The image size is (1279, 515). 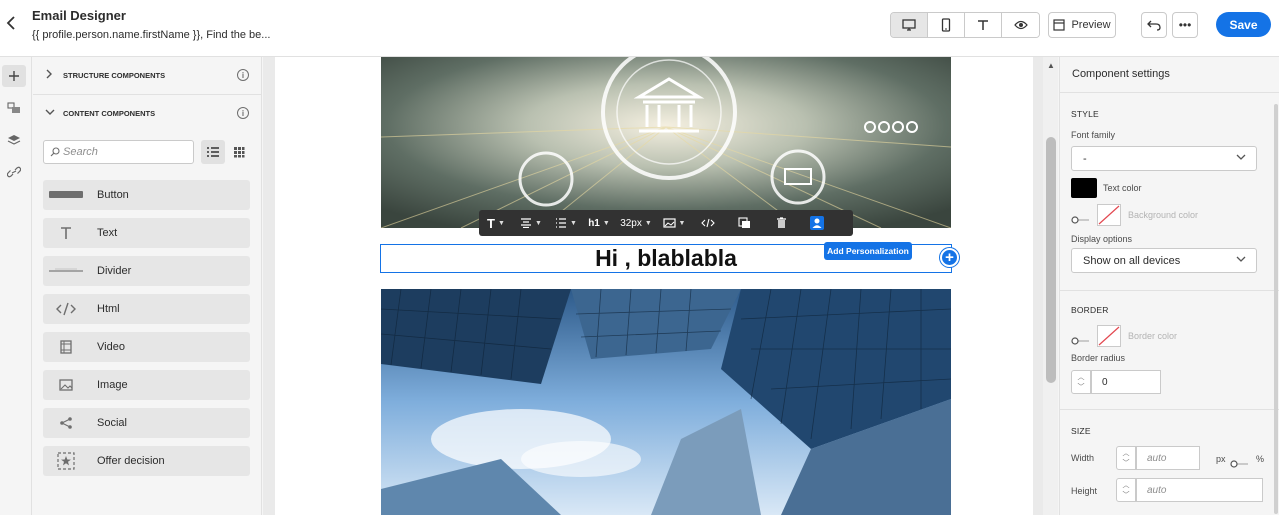 I want to click on component-social: Social, so click(x=146, y=423).